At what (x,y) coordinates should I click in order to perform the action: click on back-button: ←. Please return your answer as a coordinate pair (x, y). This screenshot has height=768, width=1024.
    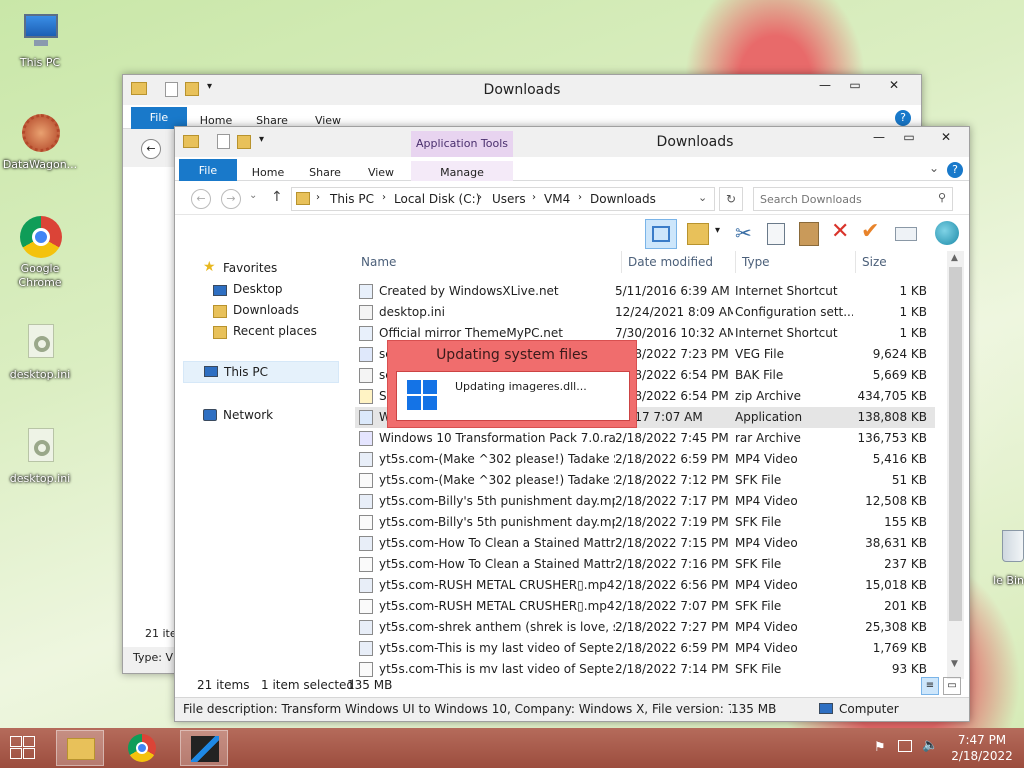
    Looking at the image, I should click on (201, 199).